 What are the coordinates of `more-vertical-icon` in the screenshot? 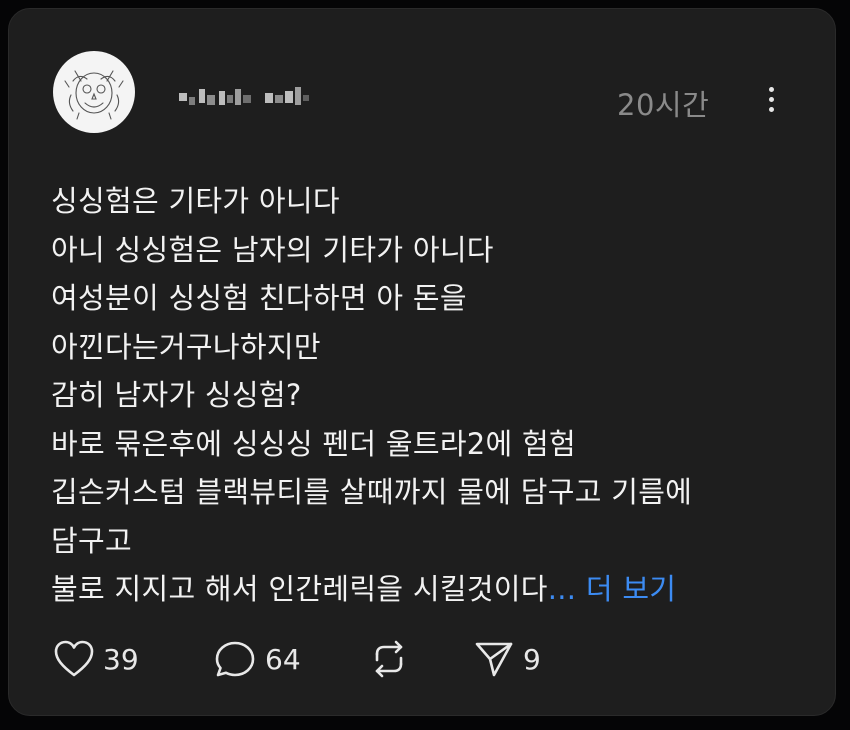 It's located at (771, 89).